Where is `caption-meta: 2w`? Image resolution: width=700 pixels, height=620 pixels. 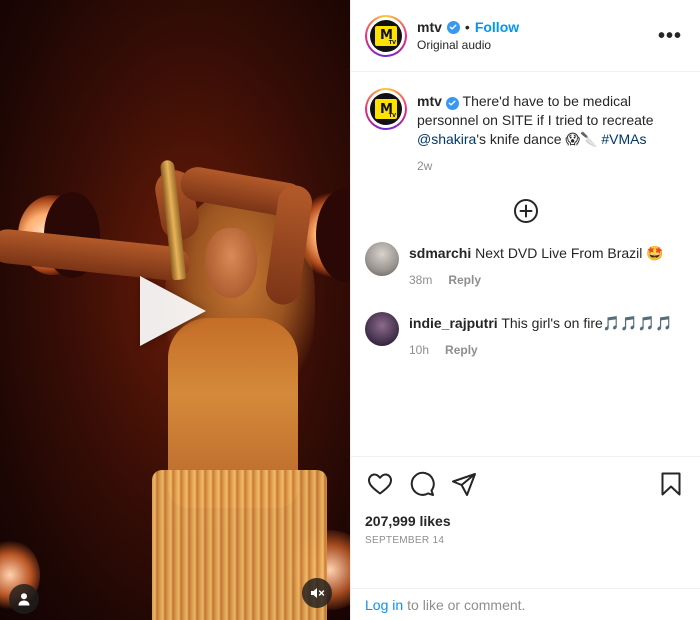 caption-meta: 2w is located at coordinates (551, 166).